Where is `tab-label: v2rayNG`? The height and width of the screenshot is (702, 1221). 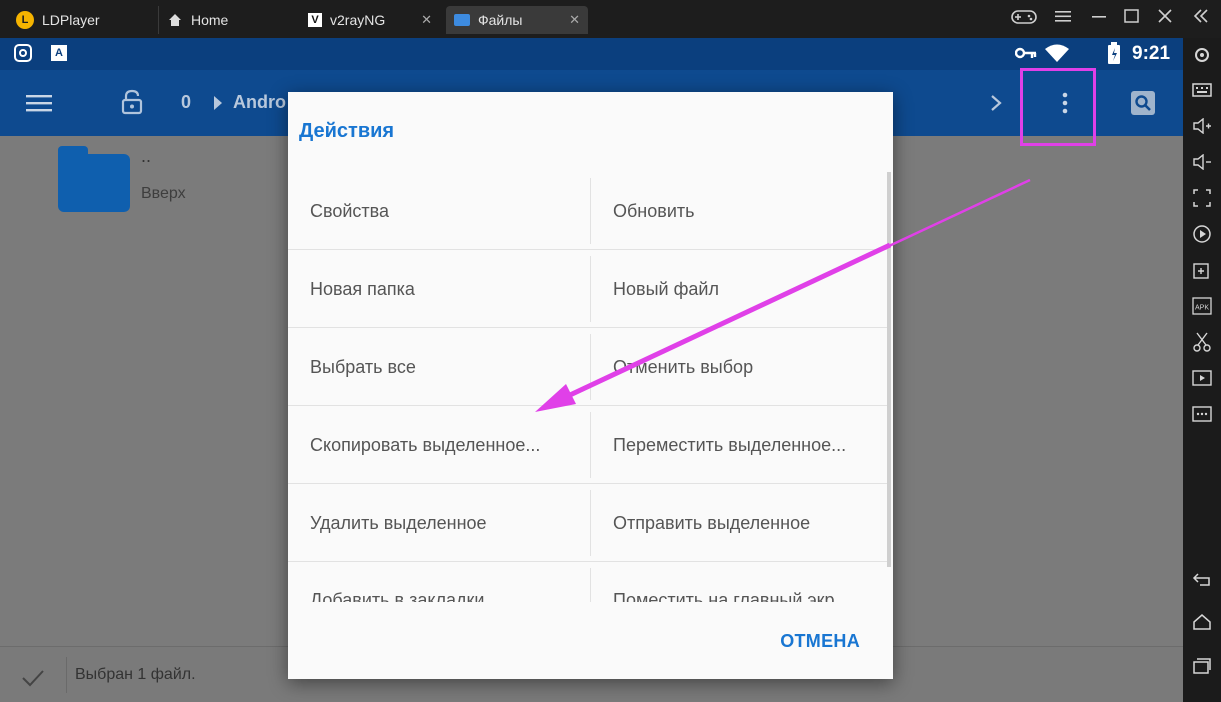 tab-label: v2rayNG is located at coordinates (358, 20).